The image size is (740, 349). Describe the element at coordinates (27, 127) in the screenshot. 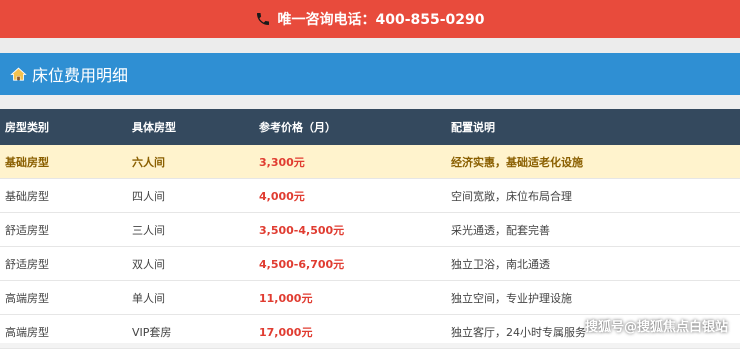

I see `header-room-type: 房型类别` at that location.